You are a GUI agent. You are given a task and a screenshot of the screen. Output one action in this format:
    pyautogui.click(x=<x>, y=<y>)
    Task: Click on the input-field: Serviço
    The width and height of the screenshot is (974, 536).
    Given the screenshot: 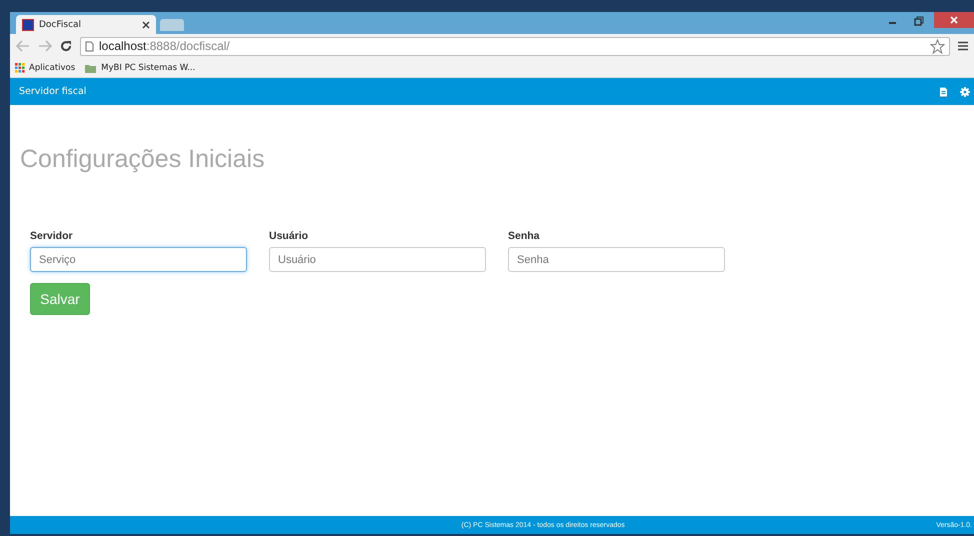 What is the action you would take?
    pyautogui.click(x=138, y=259)
    